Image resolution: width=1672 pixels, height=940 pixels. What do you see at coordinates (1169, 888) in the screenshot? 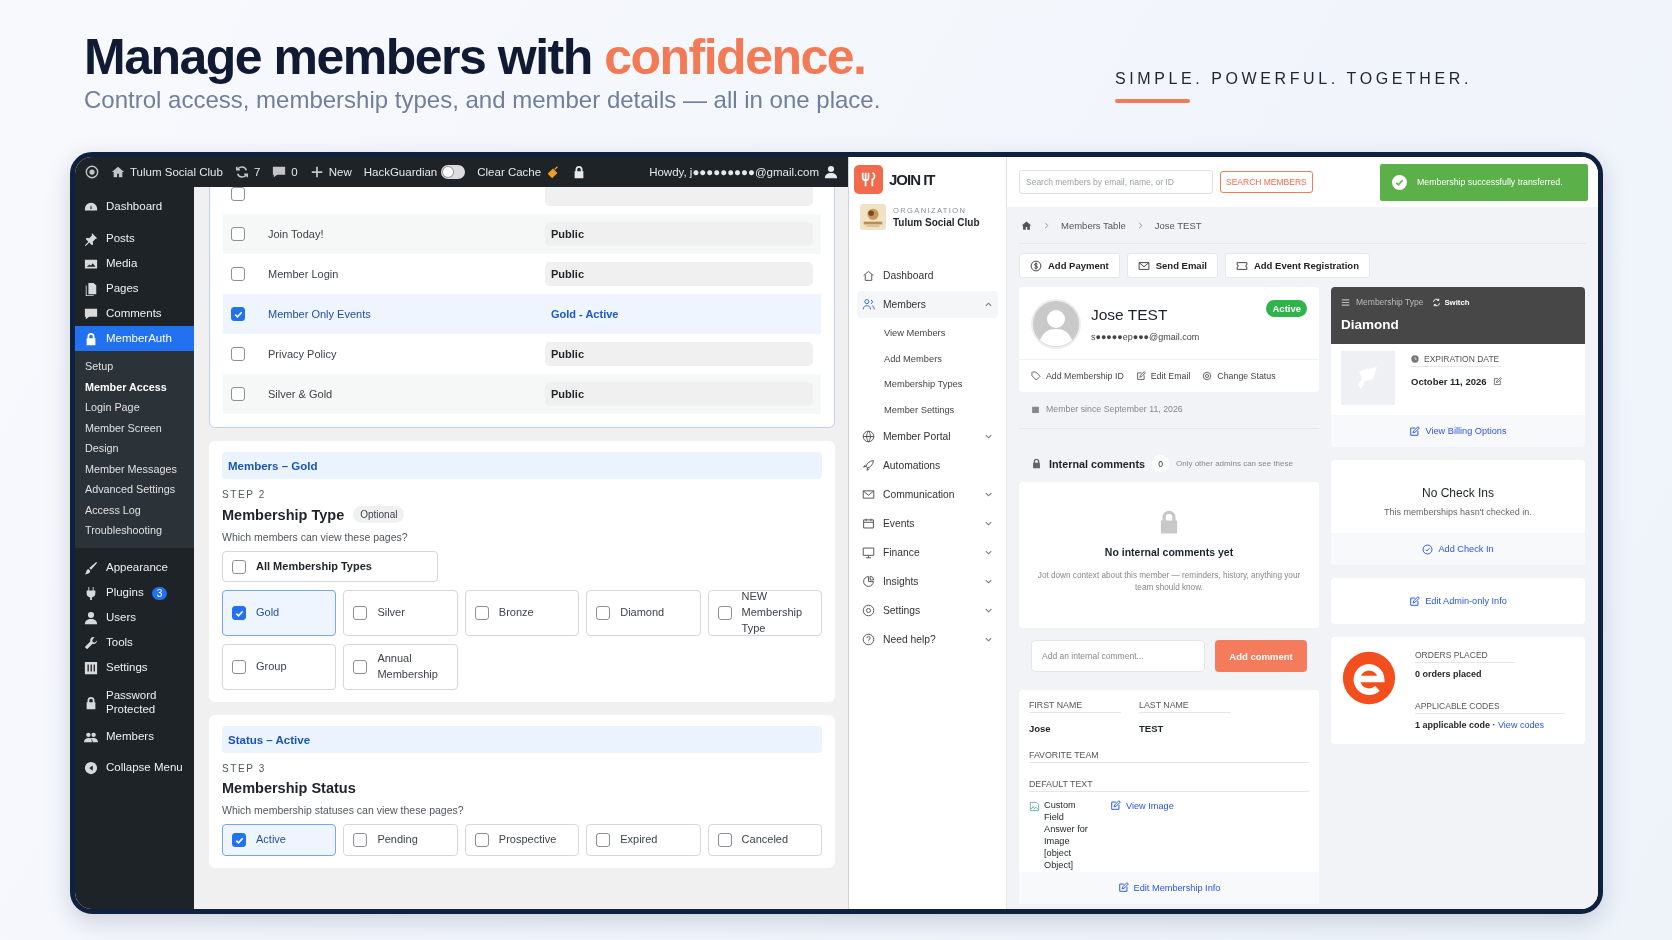
I see `edit-membership-link: Edit Membership Info` at bounding box center [1169, 888].